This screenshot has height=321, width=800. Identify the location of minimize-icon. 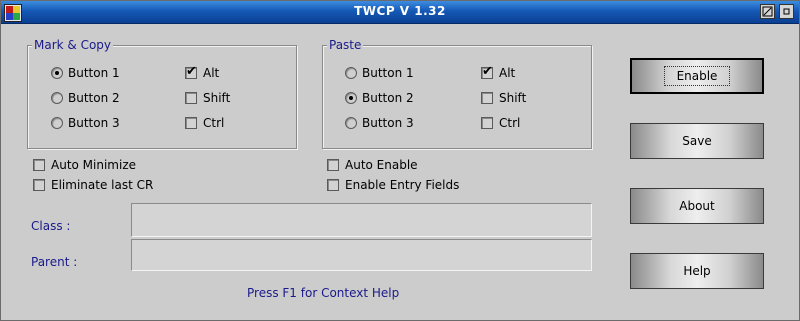
(767, 11).